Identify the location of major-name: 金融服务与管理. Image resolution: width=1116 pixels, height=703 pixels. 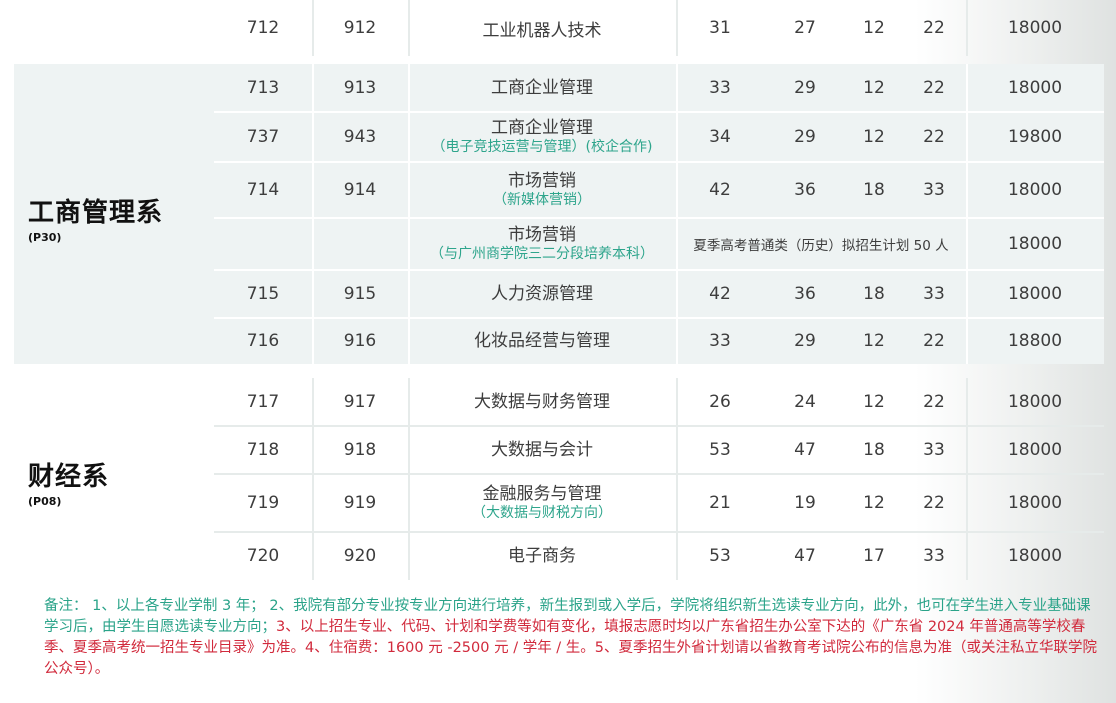
(542, 493).